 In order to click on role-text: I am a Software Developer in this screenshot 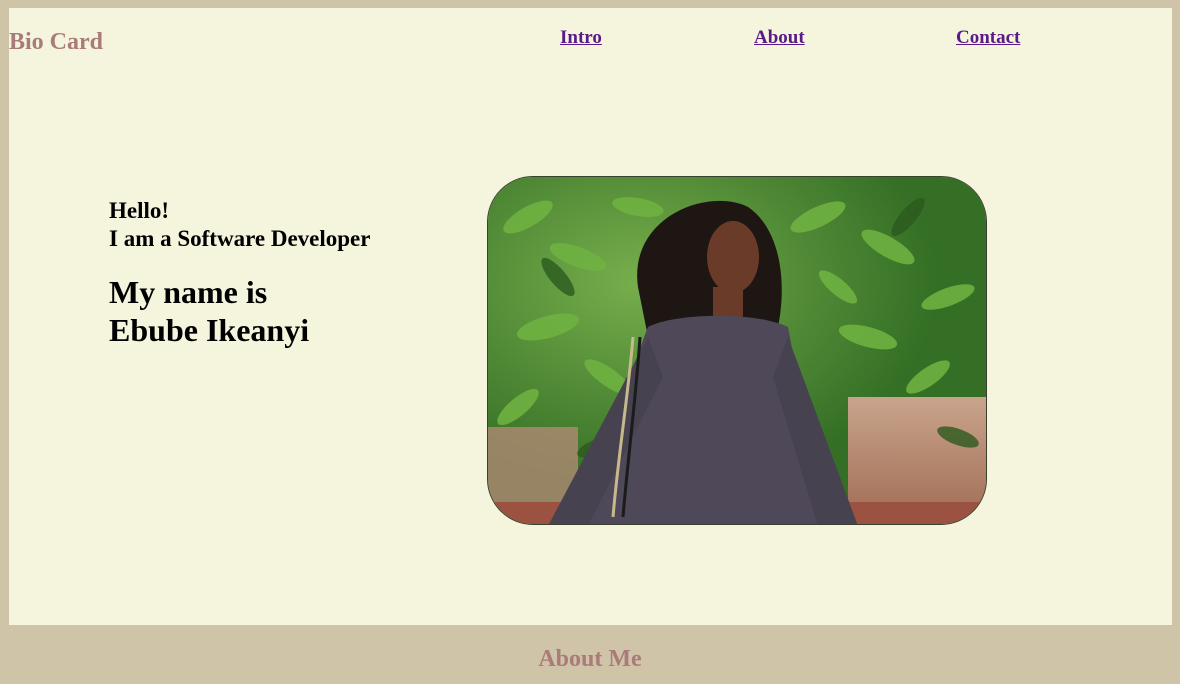, I will do `click(240, 238)`.